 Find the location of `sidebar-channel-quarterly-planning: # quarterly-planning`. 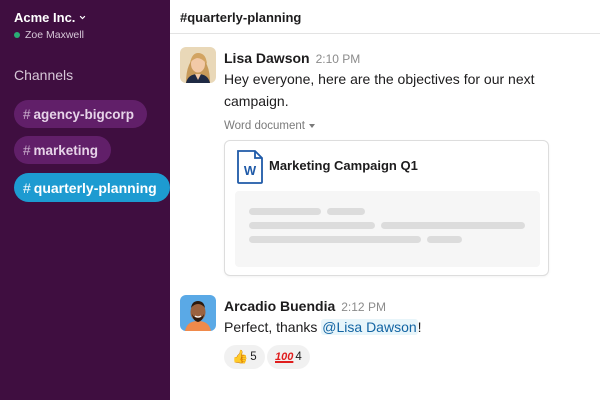

sidebar-channel-quarterly-planning: # quarterly-planning is located at coordinates (92, 187).